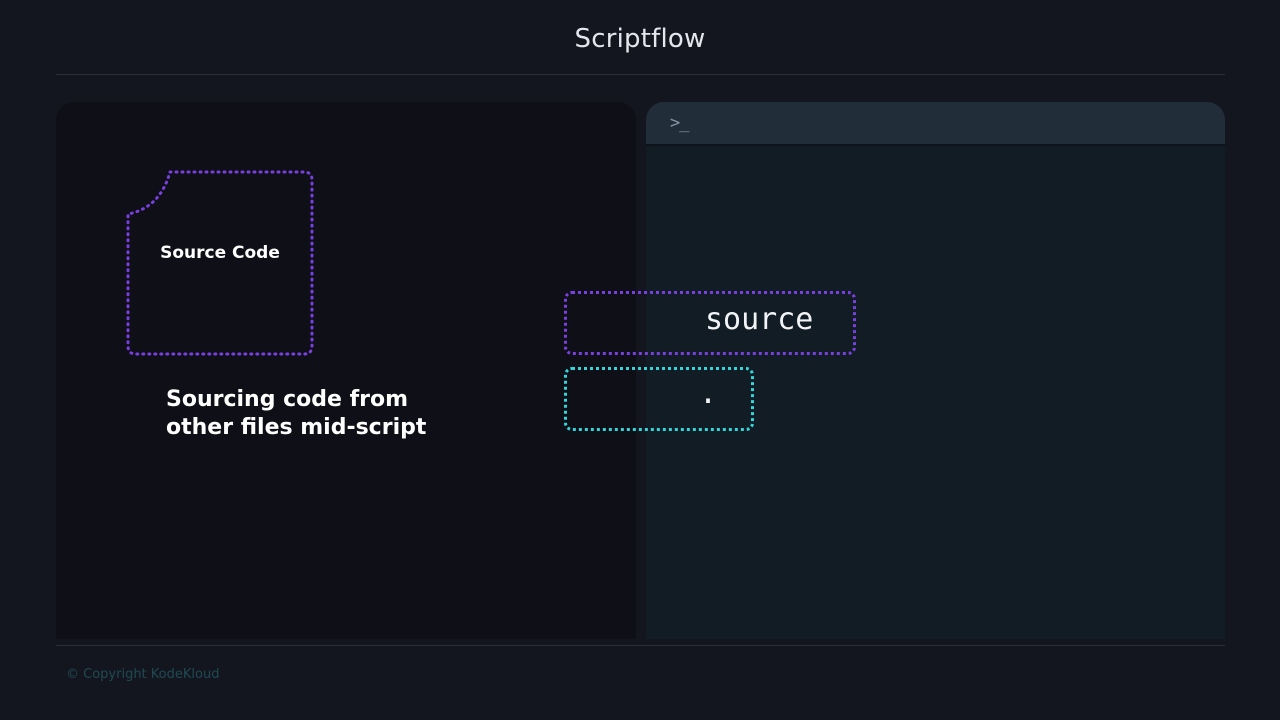 This screenshot has width=1280, height=720. I want to click on terminal-prompt-icon: >_, so click(680, 123).